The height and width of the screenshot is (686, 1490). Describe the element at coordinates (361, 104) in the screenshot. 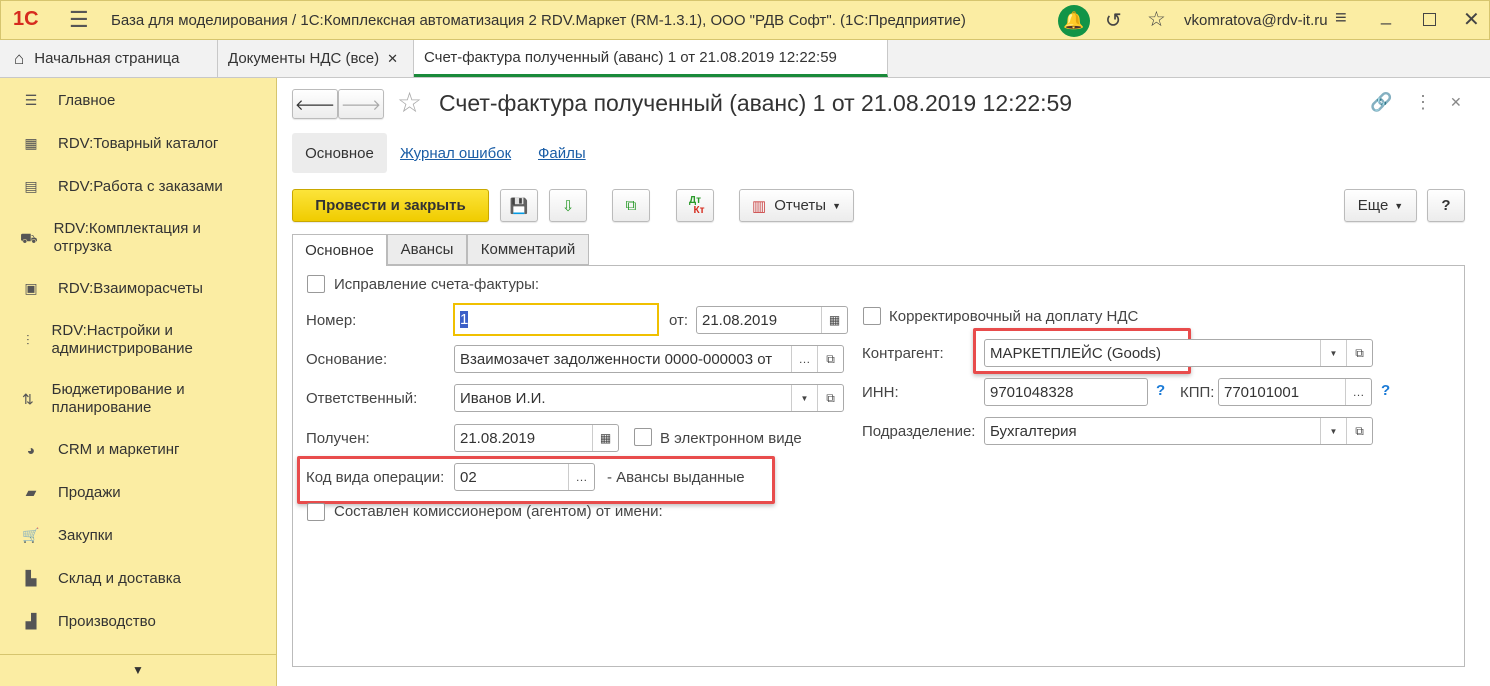

I see `forward-button: 🡒` at that location.